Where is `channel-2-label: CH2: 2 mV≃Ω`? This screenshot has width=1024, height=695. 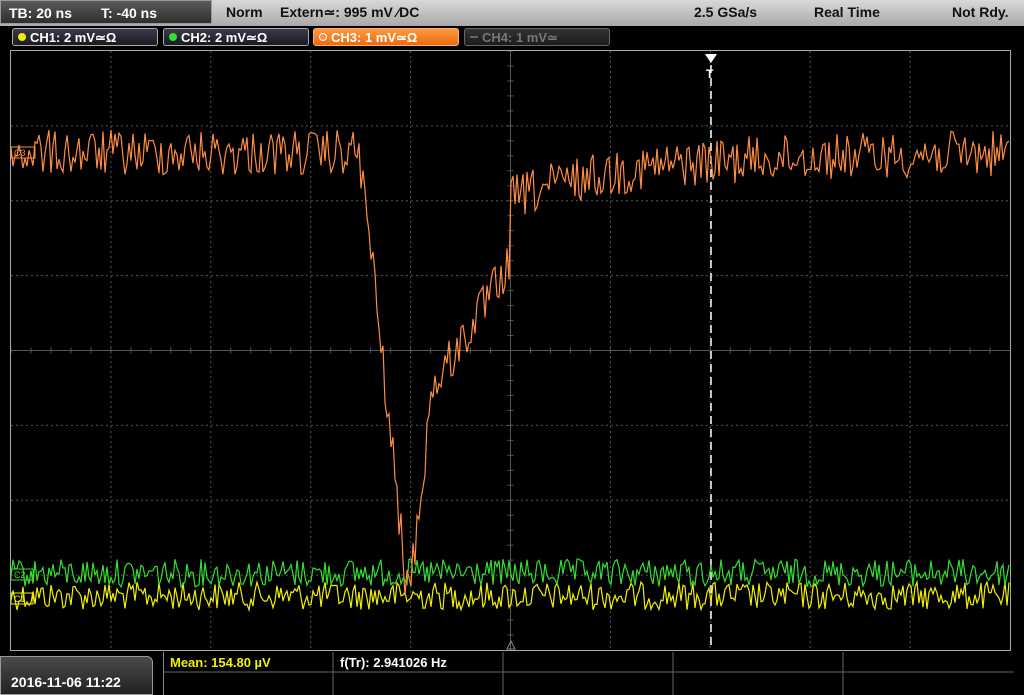
channel-2-label: CH2: 2 mV≃Ω is located at coordinates (224, 37).